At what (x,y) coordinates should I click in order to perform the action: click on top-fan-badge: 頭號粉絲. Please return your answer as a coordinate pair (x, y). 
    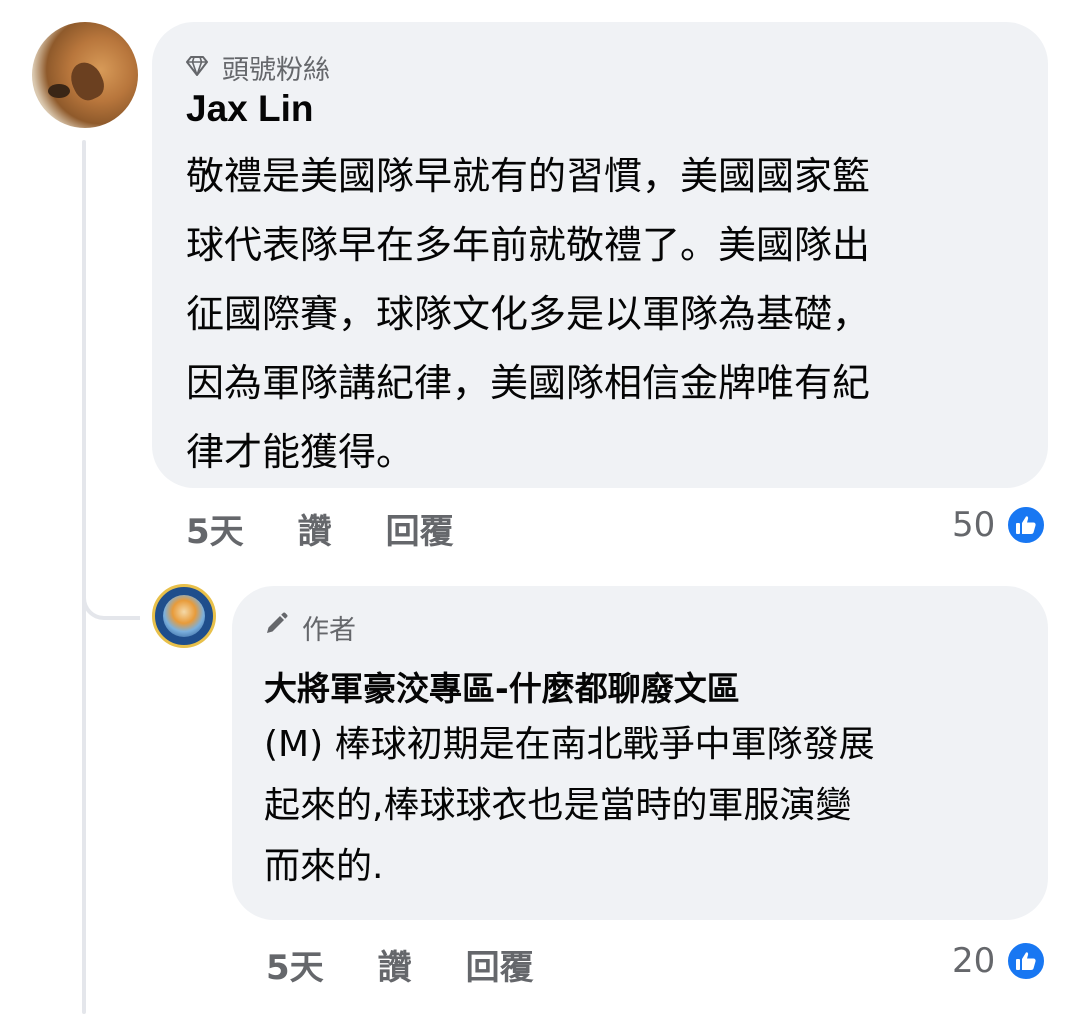
    Looking at the image, I should click on (258, 67).